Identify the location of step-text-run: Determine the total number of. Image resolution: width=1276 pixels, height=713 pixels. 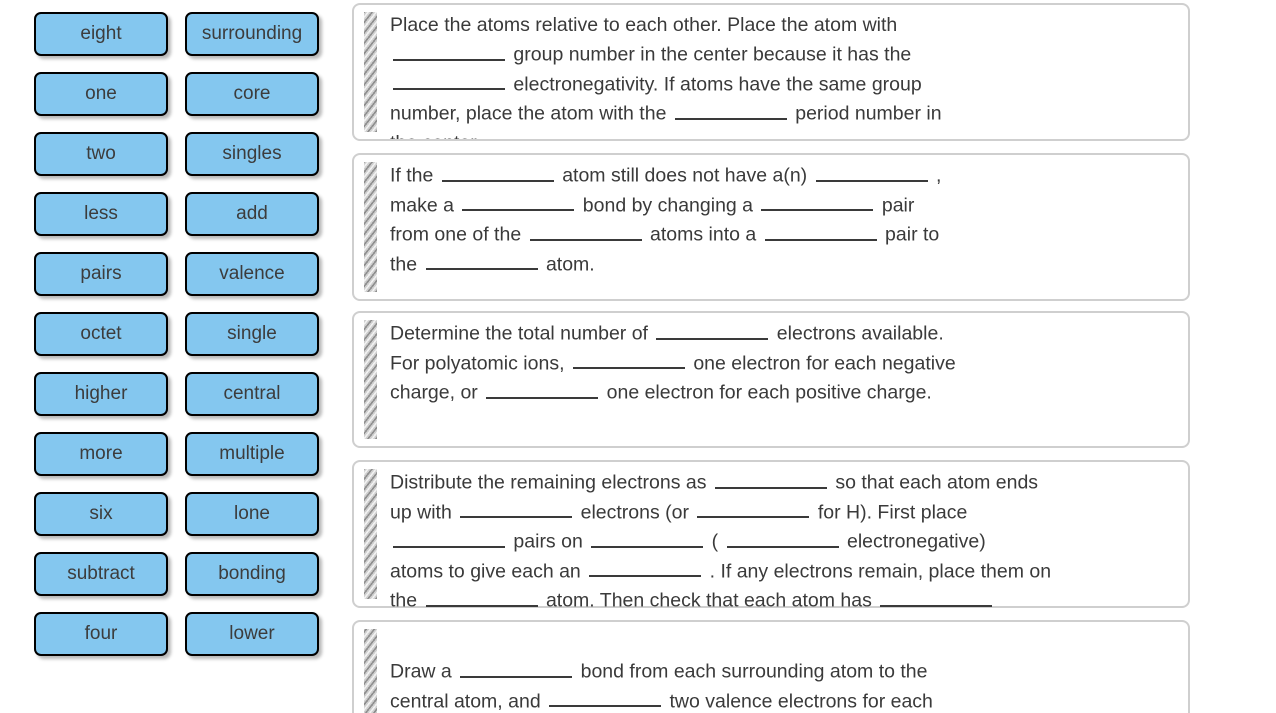
(522, 333).